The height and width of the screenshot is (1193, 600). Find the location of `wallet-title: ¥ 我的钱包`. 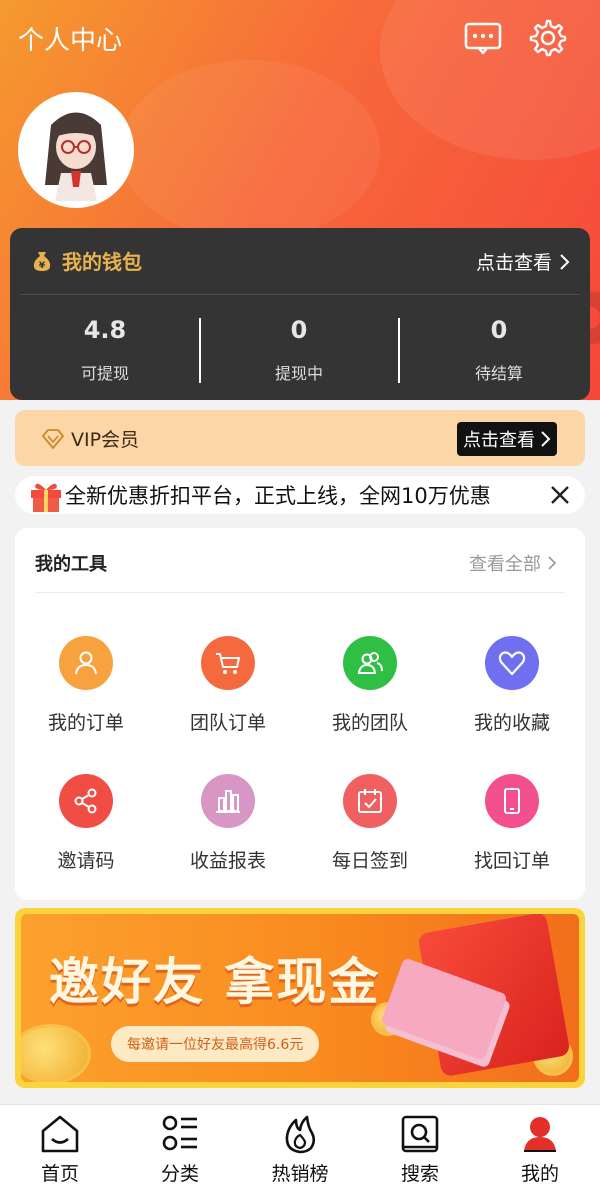

wallet-title: ¥ 我的钱包 is located at coordinates (86, 260).